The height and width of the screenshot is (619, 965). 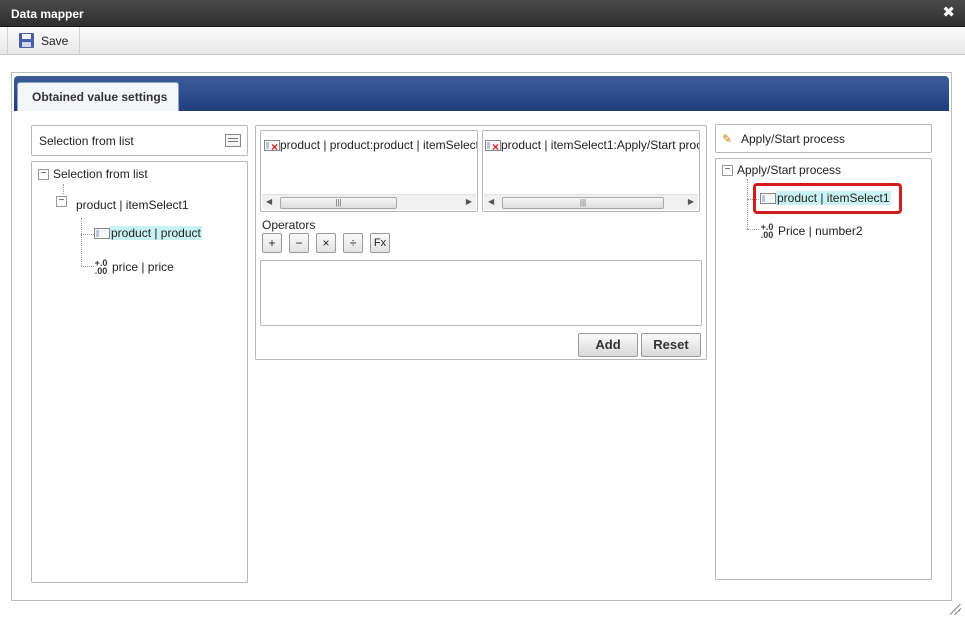 I want to click on minus-button: −, so click(x=299, y=243).